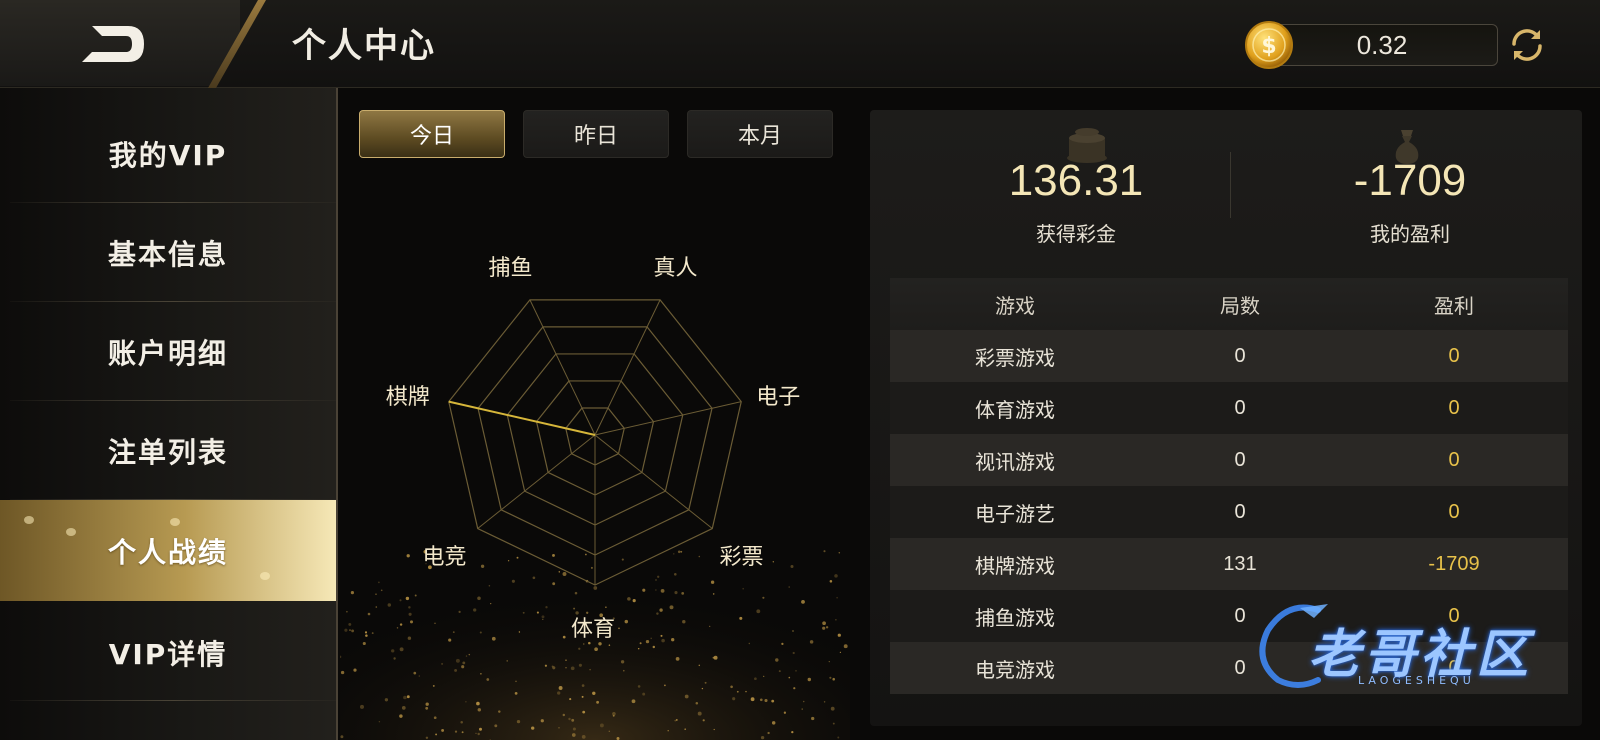 This screenshot has width=1600, height=740. What do you see at coordinates (1015, 617) in the screenshot?
I see `cell-game: 捕鱼游戏` at bounding box center [1015, 617].